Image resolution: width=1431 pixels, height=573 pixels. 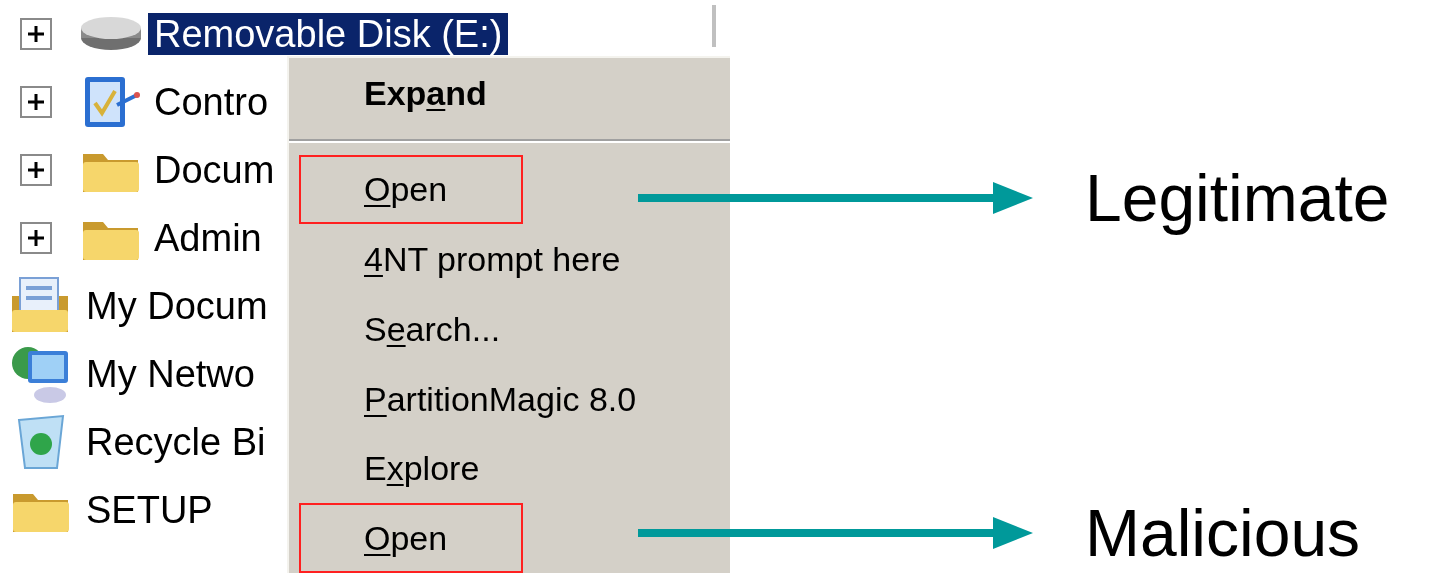 I want to click on recycle-bin-icon, so click(x=41, y=442).